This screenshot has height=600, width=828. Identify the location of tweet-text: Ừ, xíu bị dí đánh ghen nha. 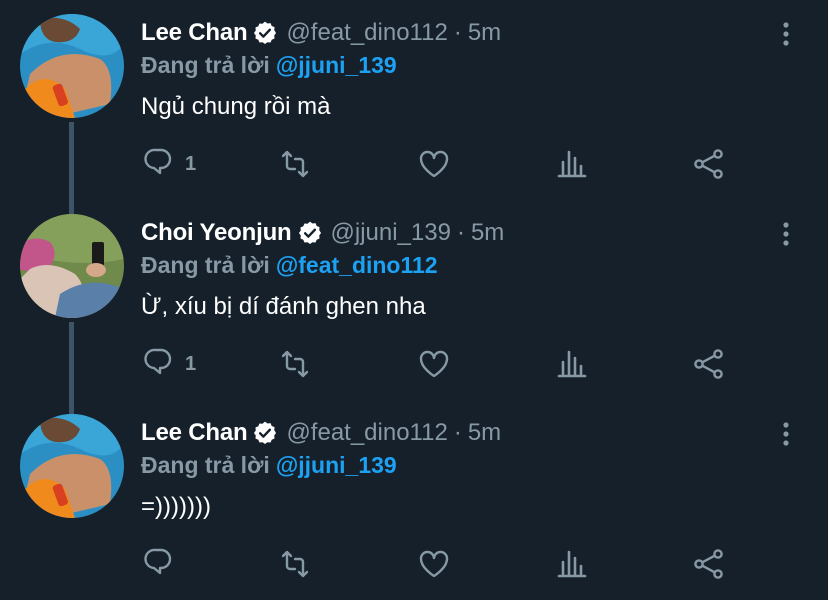
(283, 306).